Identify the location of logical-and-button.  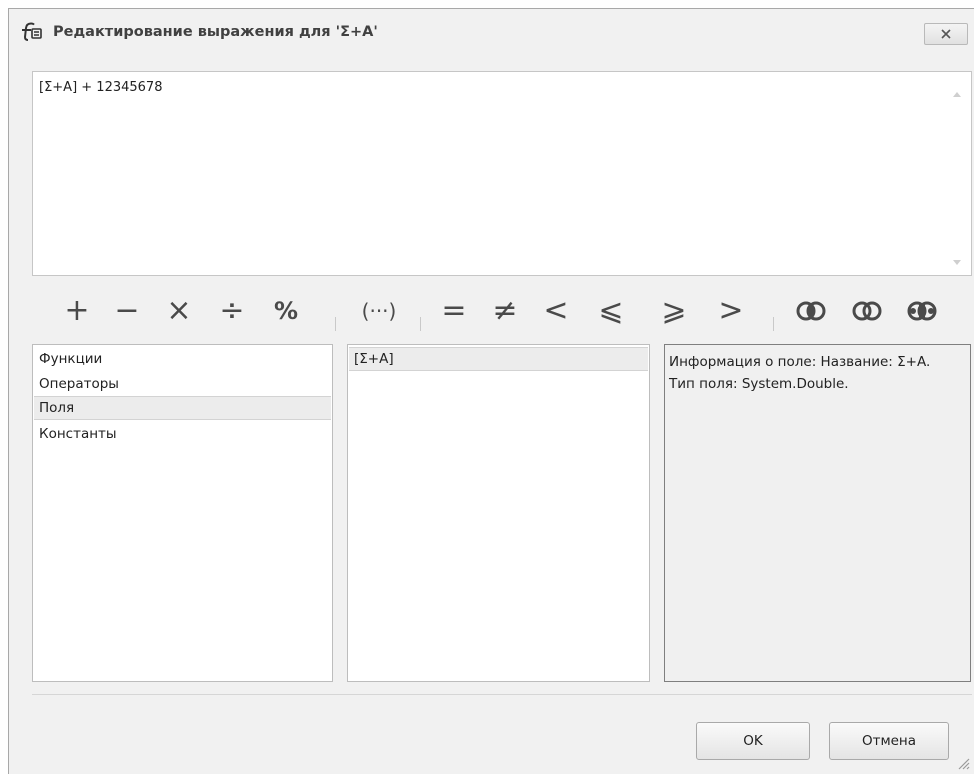
(811, 311).